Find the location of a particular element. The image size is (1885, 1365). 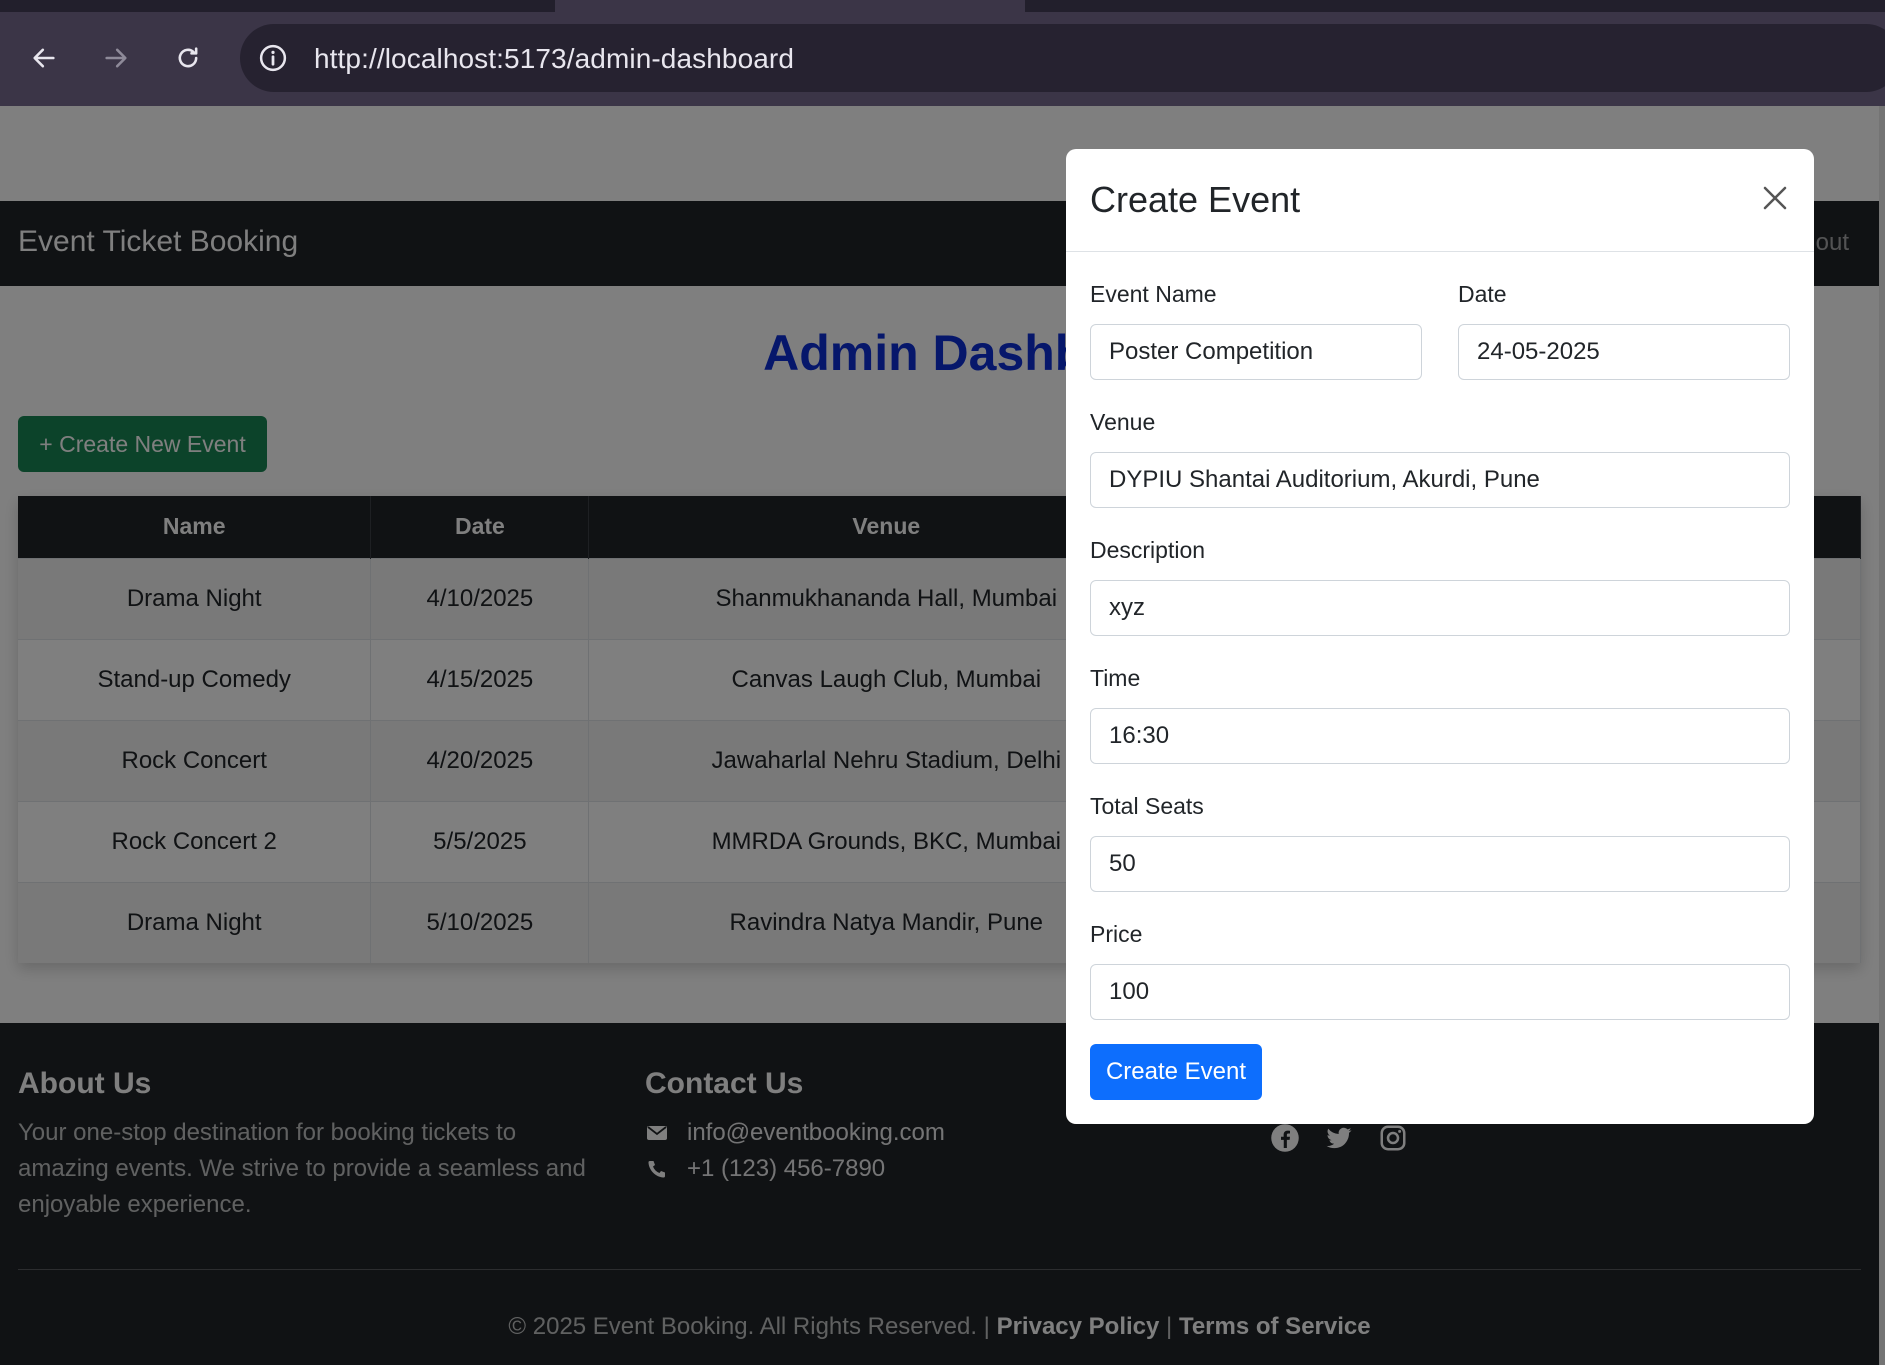

date-input is located at coordinates (1624, 352).